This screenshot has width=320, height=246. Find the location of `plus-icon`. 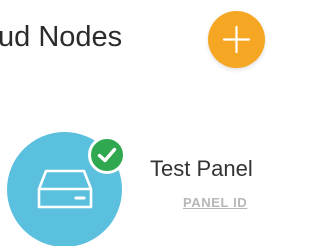

plus-icon is located at coordinates (236, 39).